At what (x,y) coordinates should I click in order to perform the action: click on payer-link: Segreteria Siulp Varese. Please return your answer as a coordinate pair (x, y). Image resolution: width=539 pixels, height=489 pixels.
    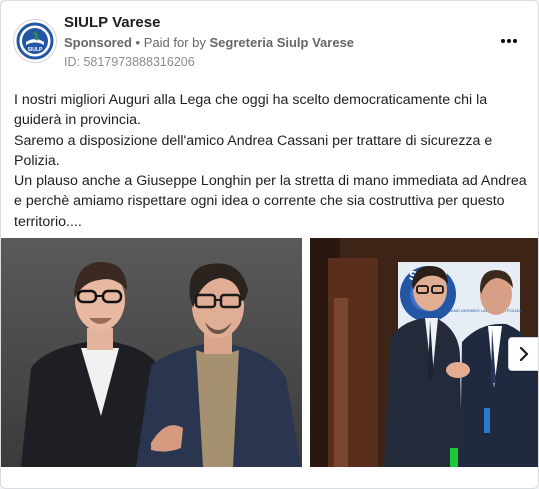
    Looking at the image, I should click on (282, 42).